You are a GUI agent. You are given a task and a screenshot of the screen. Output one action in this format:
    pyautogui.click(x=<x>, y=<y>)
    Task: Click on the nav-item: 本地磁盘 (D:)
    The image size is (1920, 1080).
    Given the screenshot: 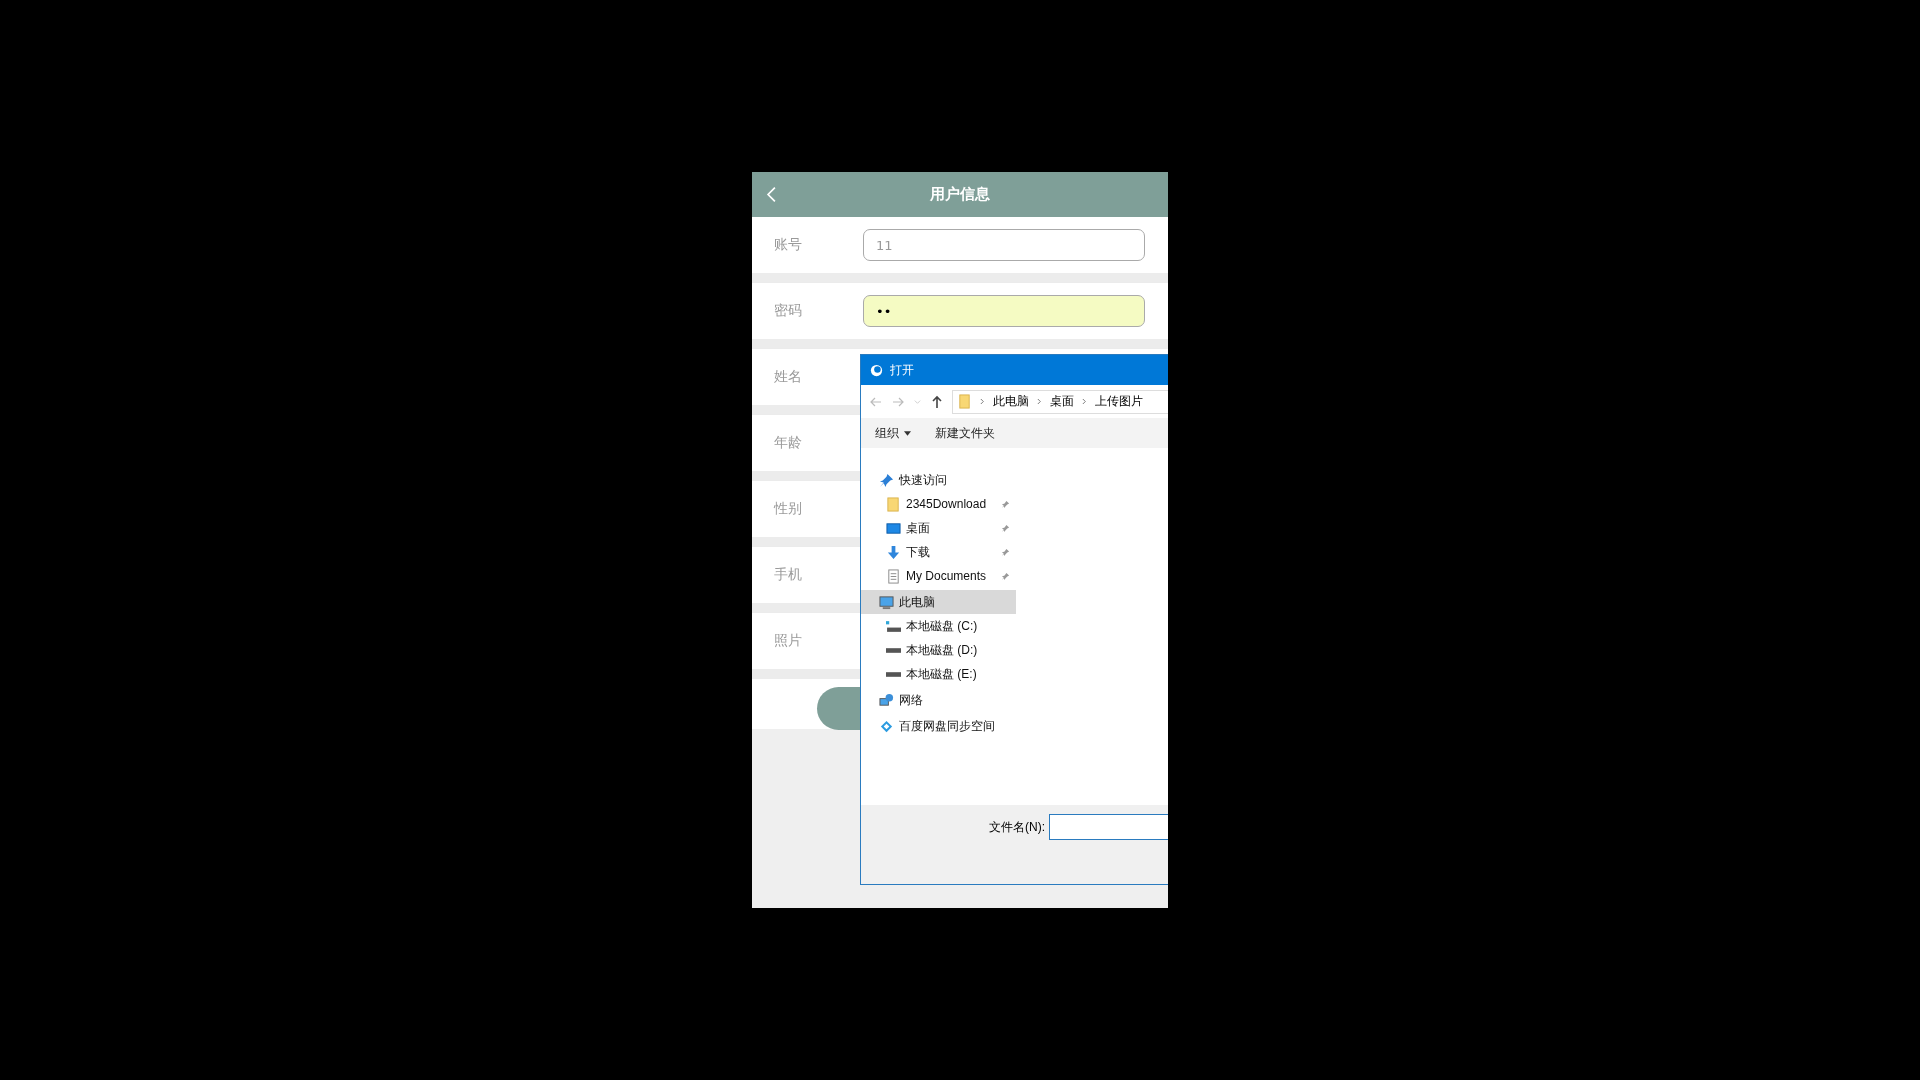 What is the action you would take?
    pyautogui.click(x=938, y=650)
    